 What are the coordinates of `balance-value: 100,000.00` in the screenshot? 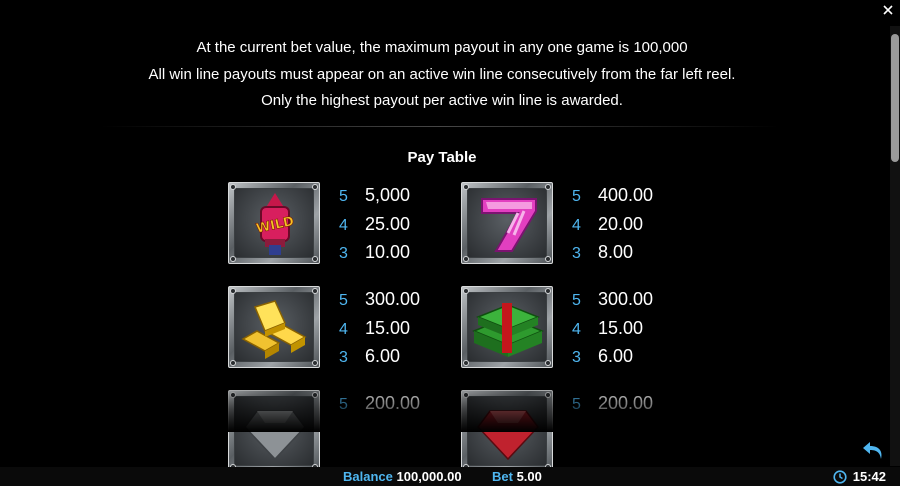 It's located at (429, 476).